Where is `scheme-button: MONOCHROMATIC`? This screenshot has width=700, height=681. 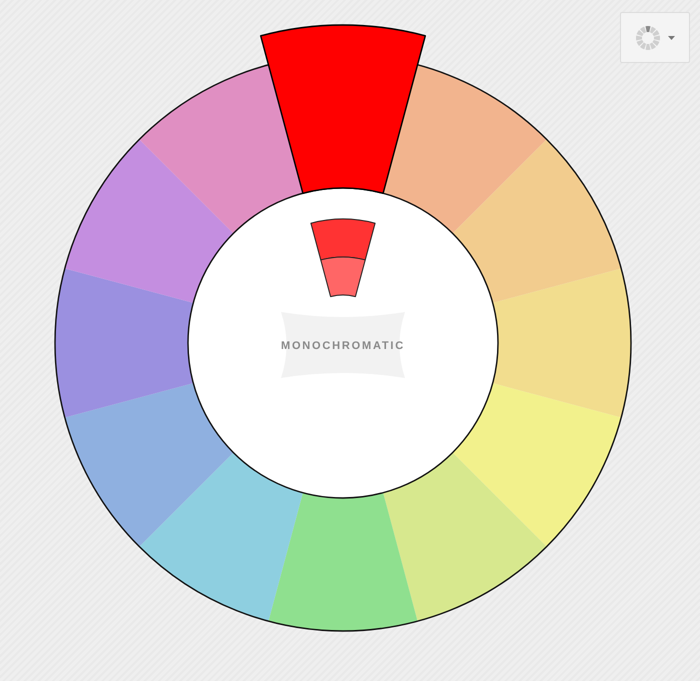 scheme-button: MONOCHROMATIC is located at coordinates (343, 345).